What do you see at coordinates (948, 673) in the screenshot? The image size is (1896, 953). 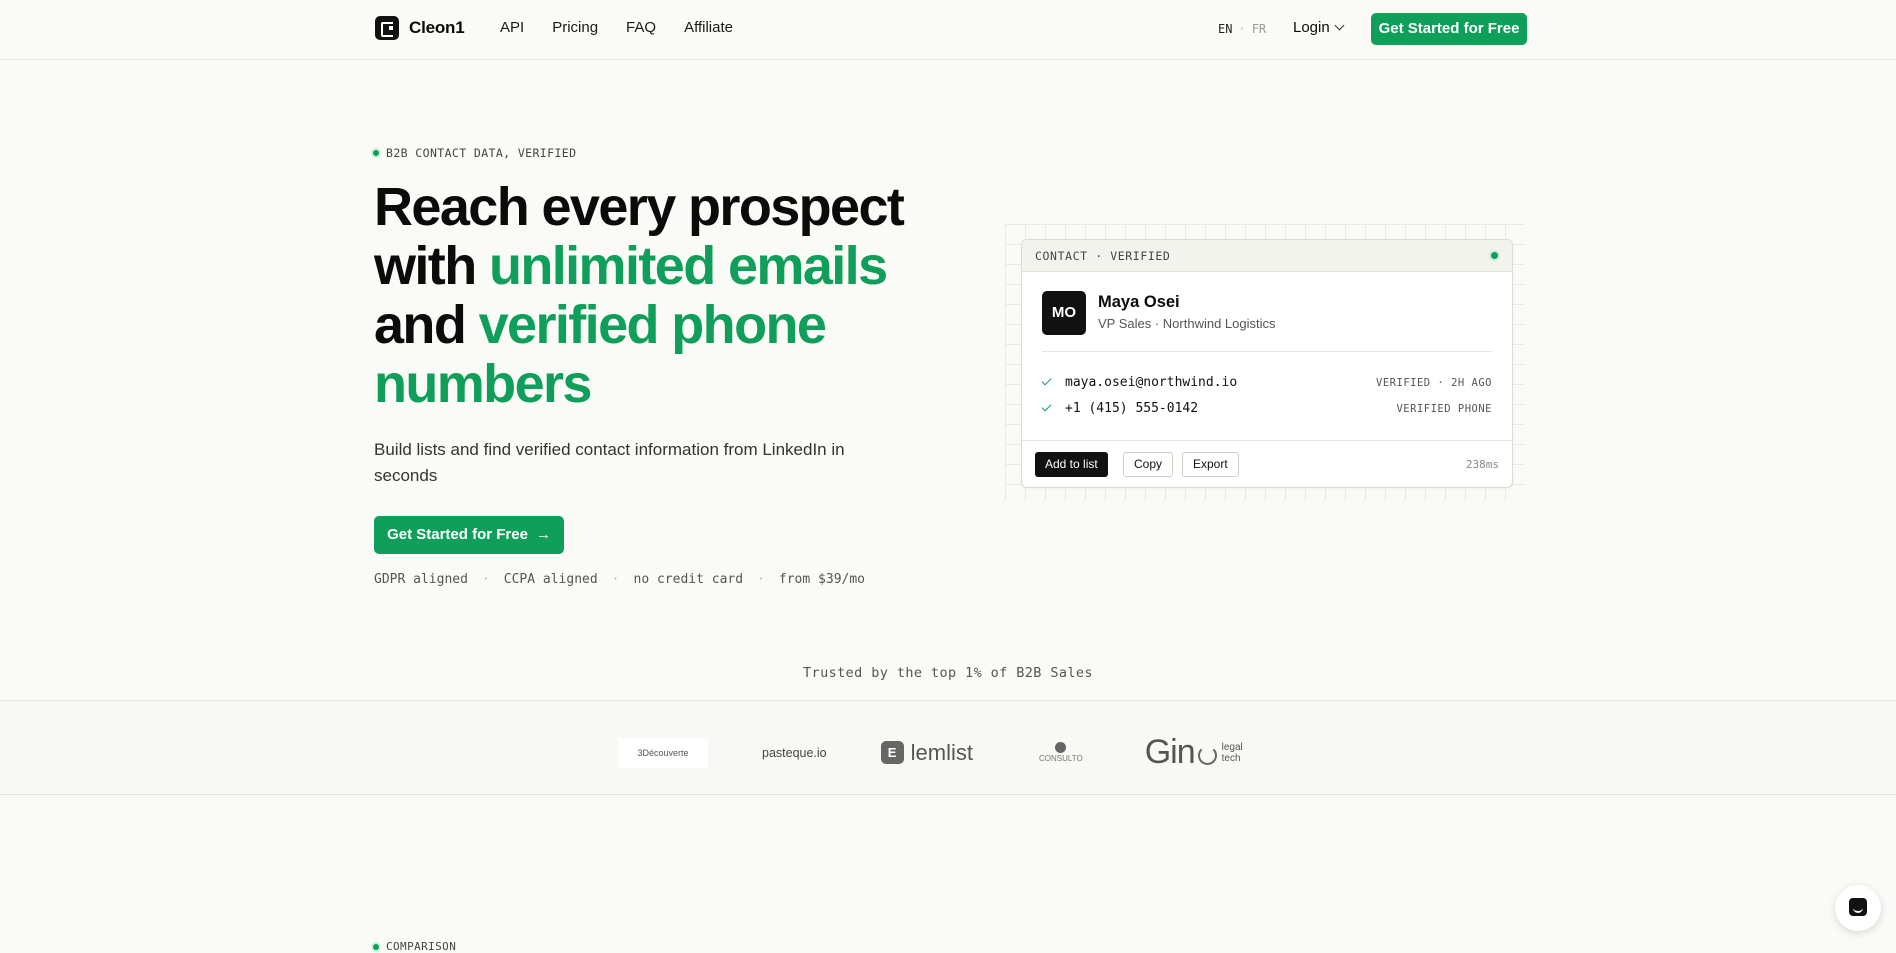 I see `trusted-caption: Trusted by the top 1% of B2B Sales` at bounding box center [948, 673].